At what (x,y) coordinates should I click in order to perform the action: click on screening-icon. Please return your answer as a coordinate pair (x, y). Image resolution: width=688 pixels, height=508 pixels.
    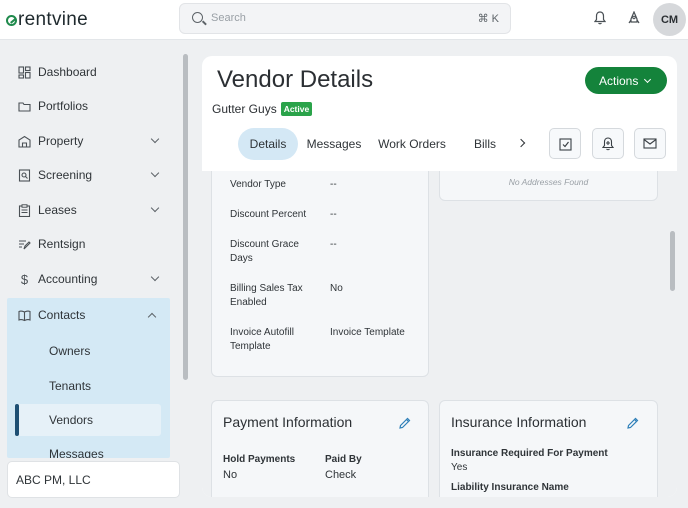
    Looking at the image, I should click on (24, 175).